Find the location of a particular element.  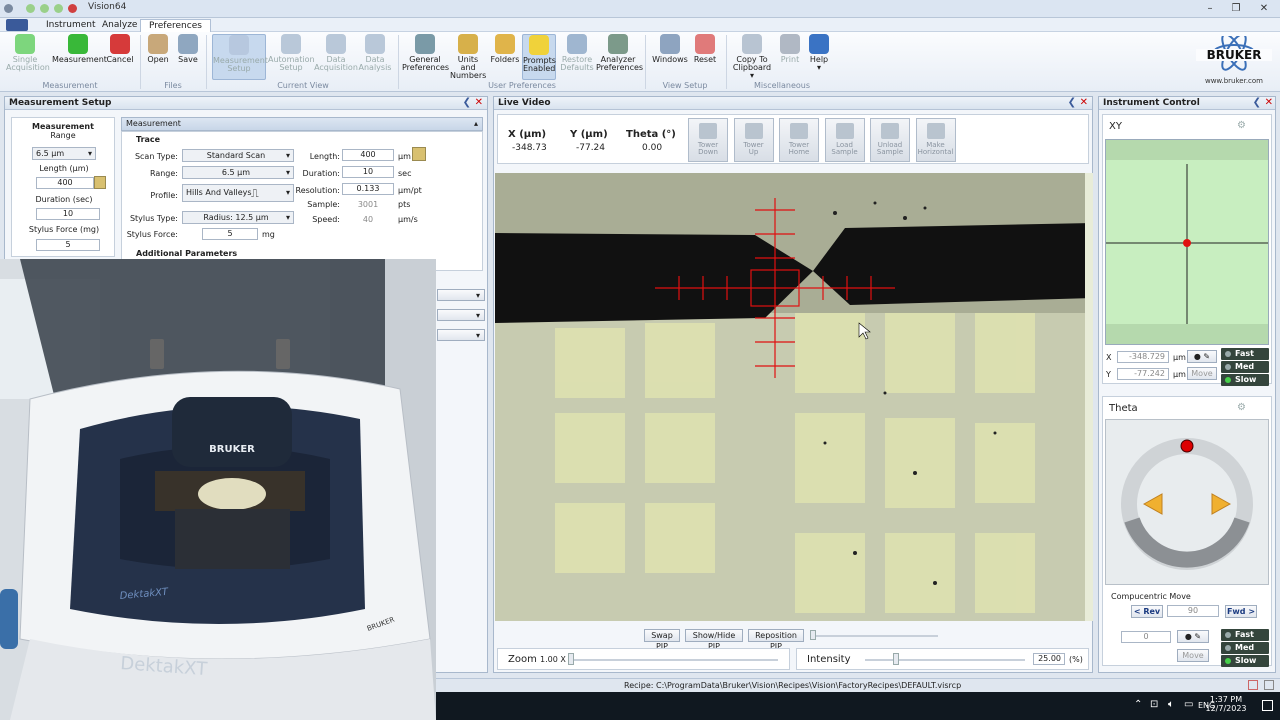

copy-to-clipboard-button: Copy To Clipboard ▾ is located at coordinates (752, 57).